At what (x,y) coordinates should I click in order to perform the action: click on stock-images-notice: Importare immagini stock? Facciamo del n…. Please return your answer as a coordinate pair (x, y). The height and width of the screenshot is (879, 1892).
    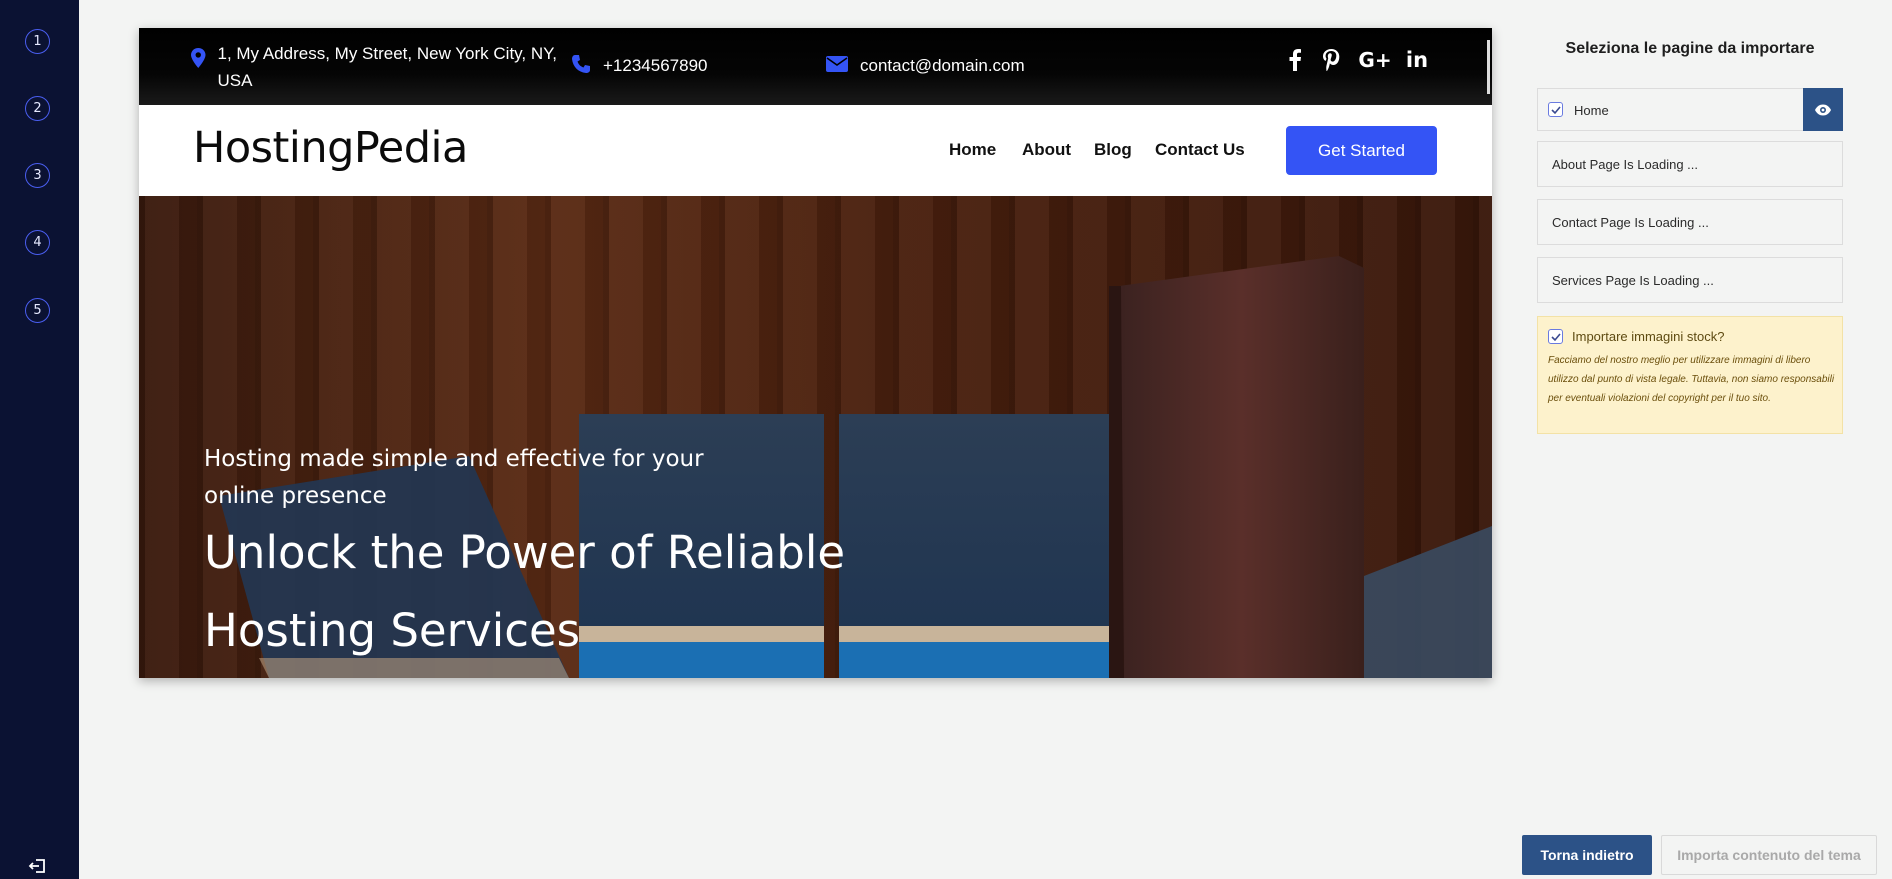
    Looking at the image, I should click on (1690, 375).